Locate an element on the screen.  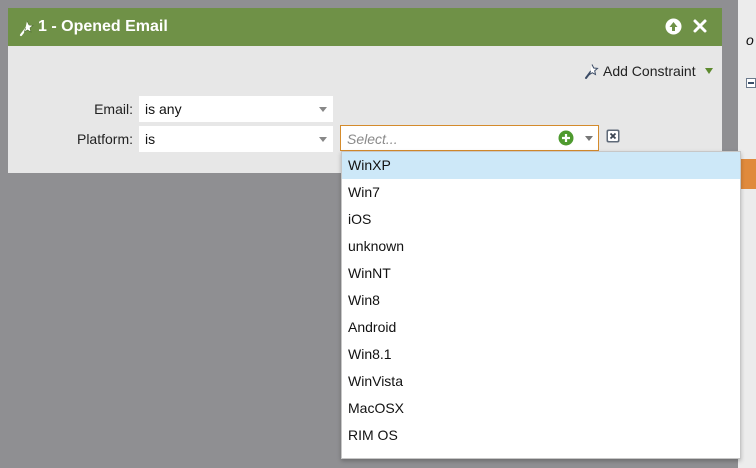
platform-operator-value: is is located at coordinates (150, 139).